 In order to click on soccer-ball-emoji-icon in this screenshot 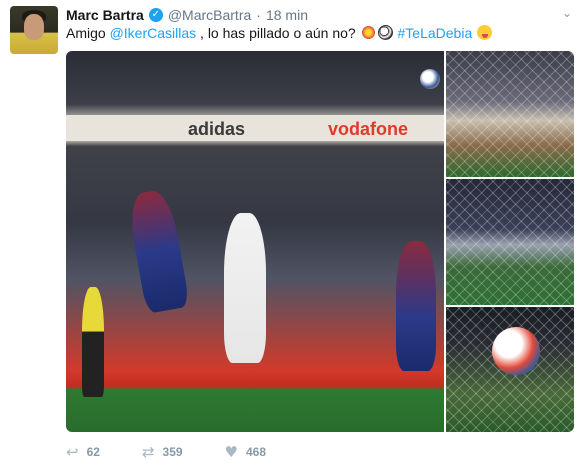, I will do `click(385, 32)`.